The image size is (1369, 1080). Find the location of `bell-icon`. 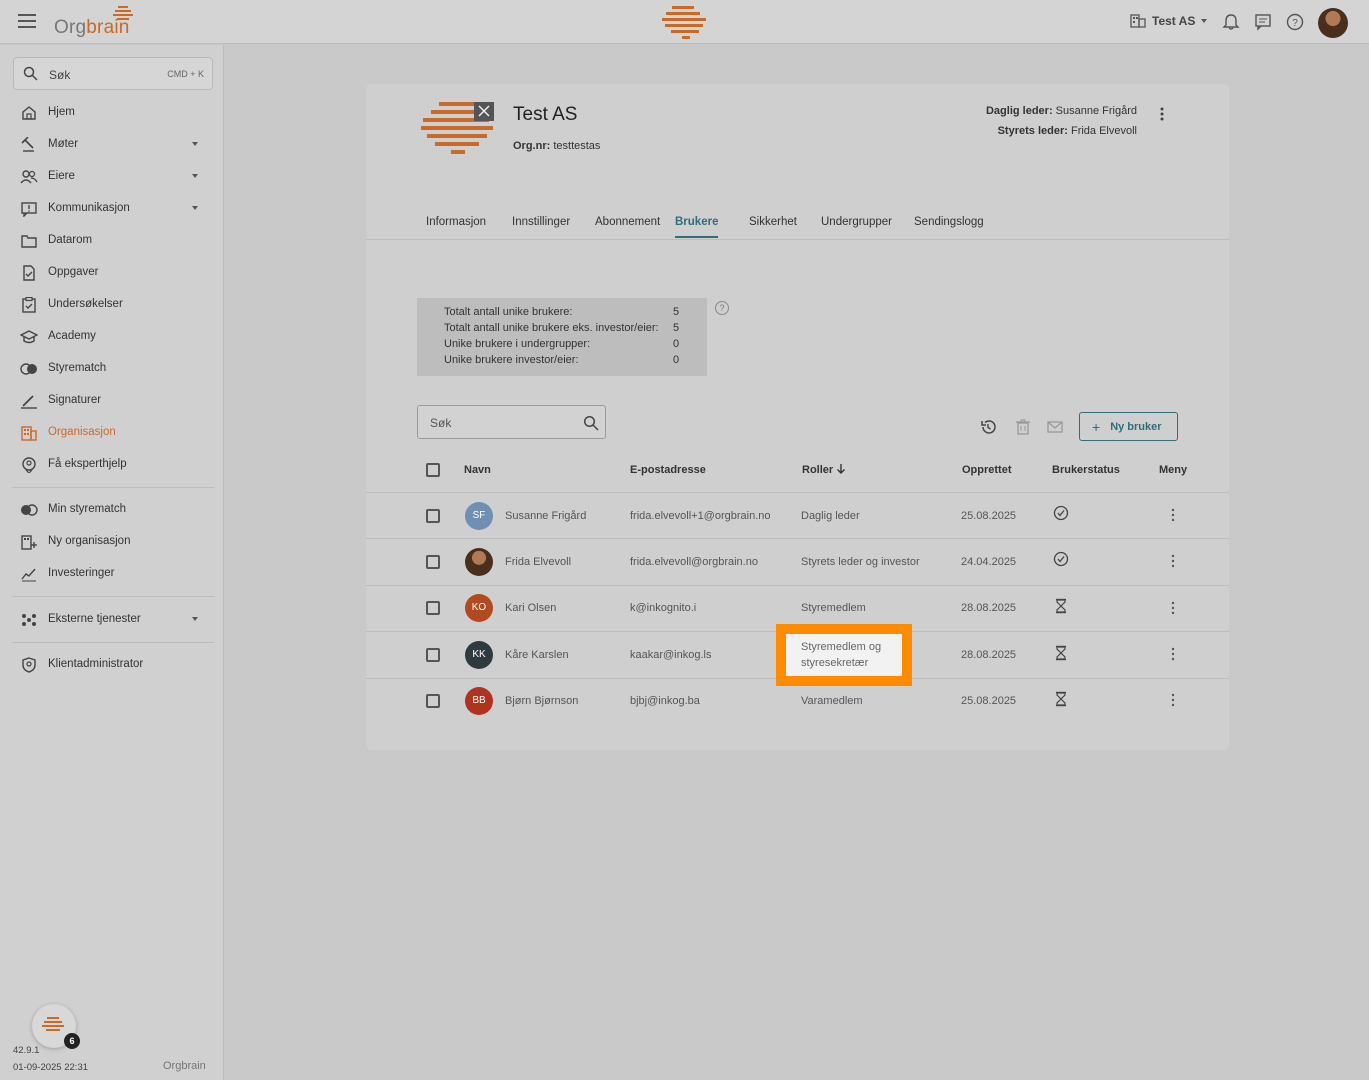

bell-icon is located at coordinates (1231, 22).